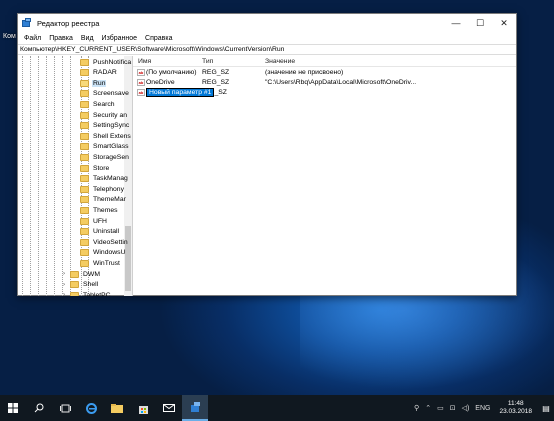 Image resolution: width=554 pixels, height=421 pixels. I want to click on row-name: (По умолчанию), so click(171, 72).